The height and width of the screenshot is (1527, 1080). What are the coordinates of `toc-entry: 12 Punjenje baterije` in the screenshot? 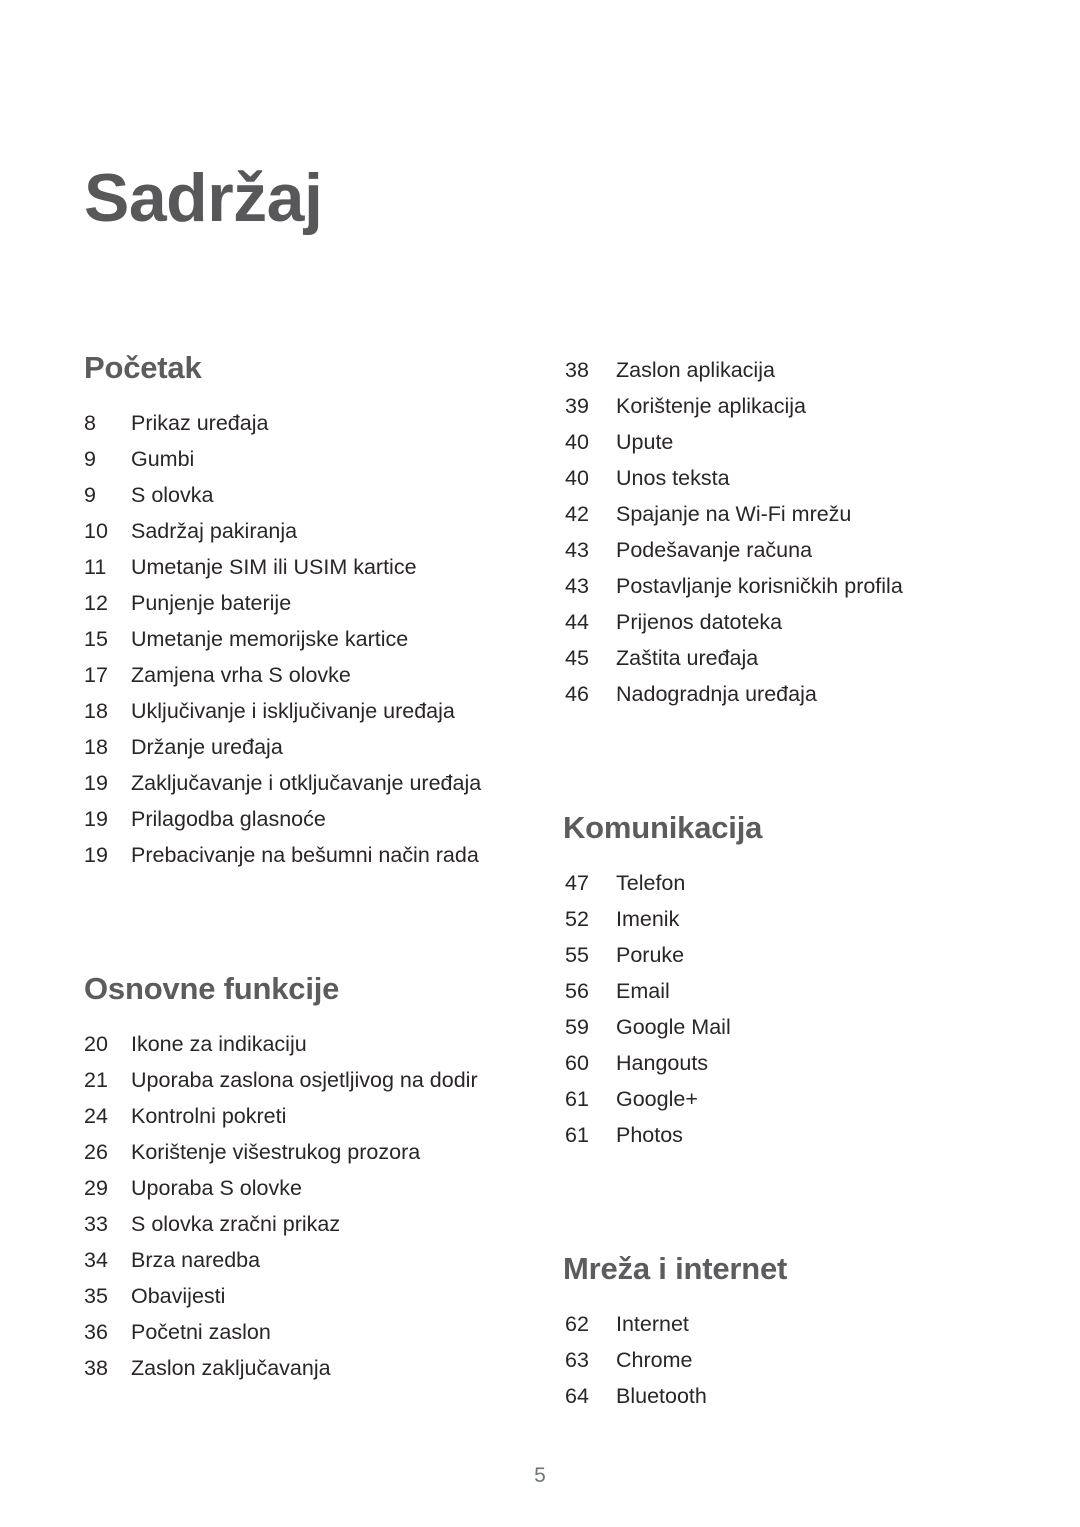 It's located at (299, 603).